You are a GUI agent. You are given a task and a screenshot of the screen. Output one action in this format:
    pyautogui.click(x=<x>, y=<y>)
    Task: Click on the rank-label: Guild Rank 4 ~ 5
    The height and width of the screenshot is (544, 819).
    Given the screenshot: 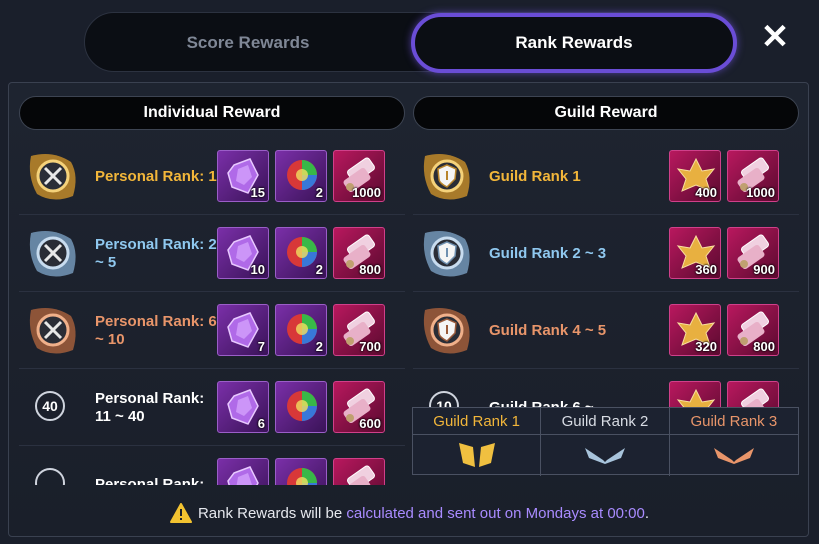 What is the action you would take?
    pyautogui.click(x=548, y=330)
    